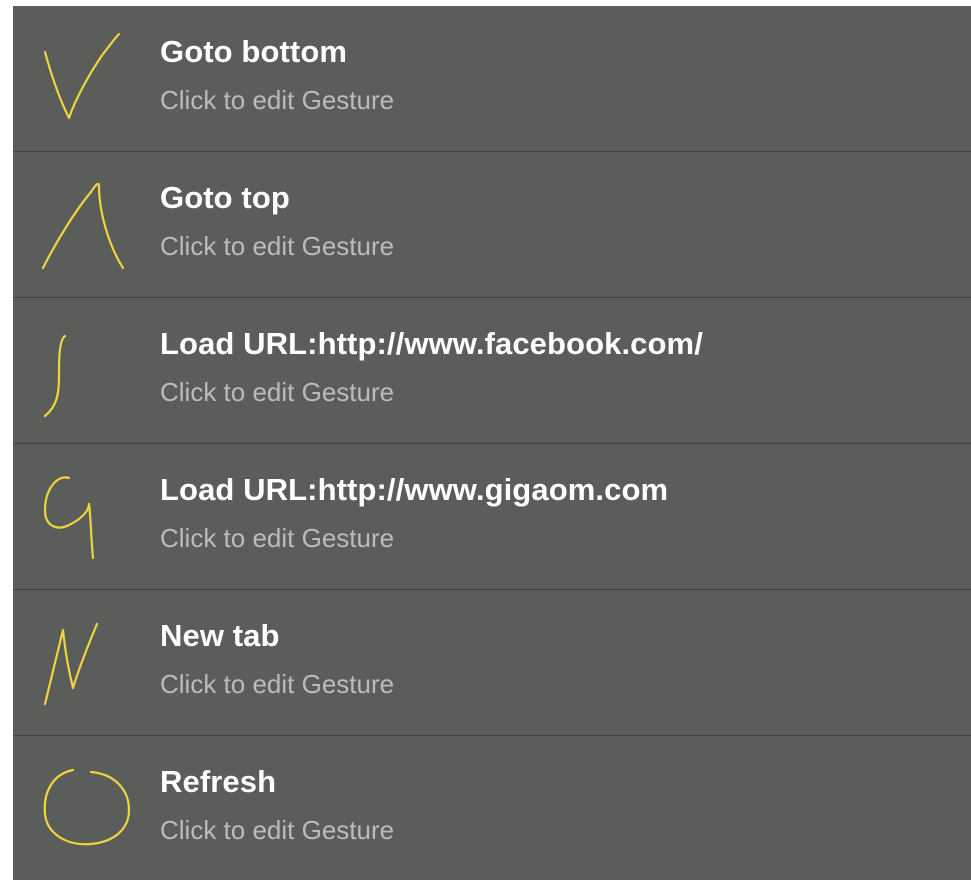 The width and height of the screenshot is (971, 880). What do you see at coordinates (254, 51) in the screenshot?
I see `gesture-title: Goto bottom` at bounding box center [254, 51].